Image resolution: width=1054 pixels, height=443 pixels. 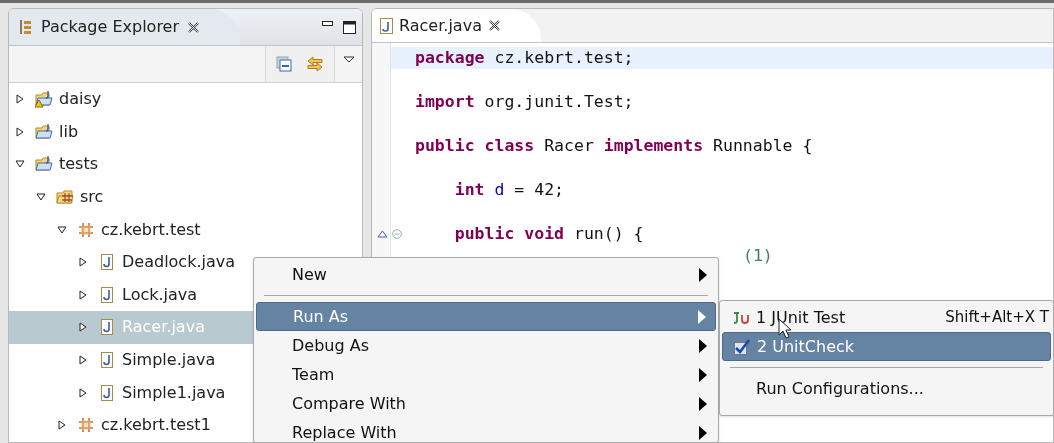 What do you see at coordinates (110, 27) in the screenshot?
I see `view-title: Package Explorer` at bounding box center [110, 27].